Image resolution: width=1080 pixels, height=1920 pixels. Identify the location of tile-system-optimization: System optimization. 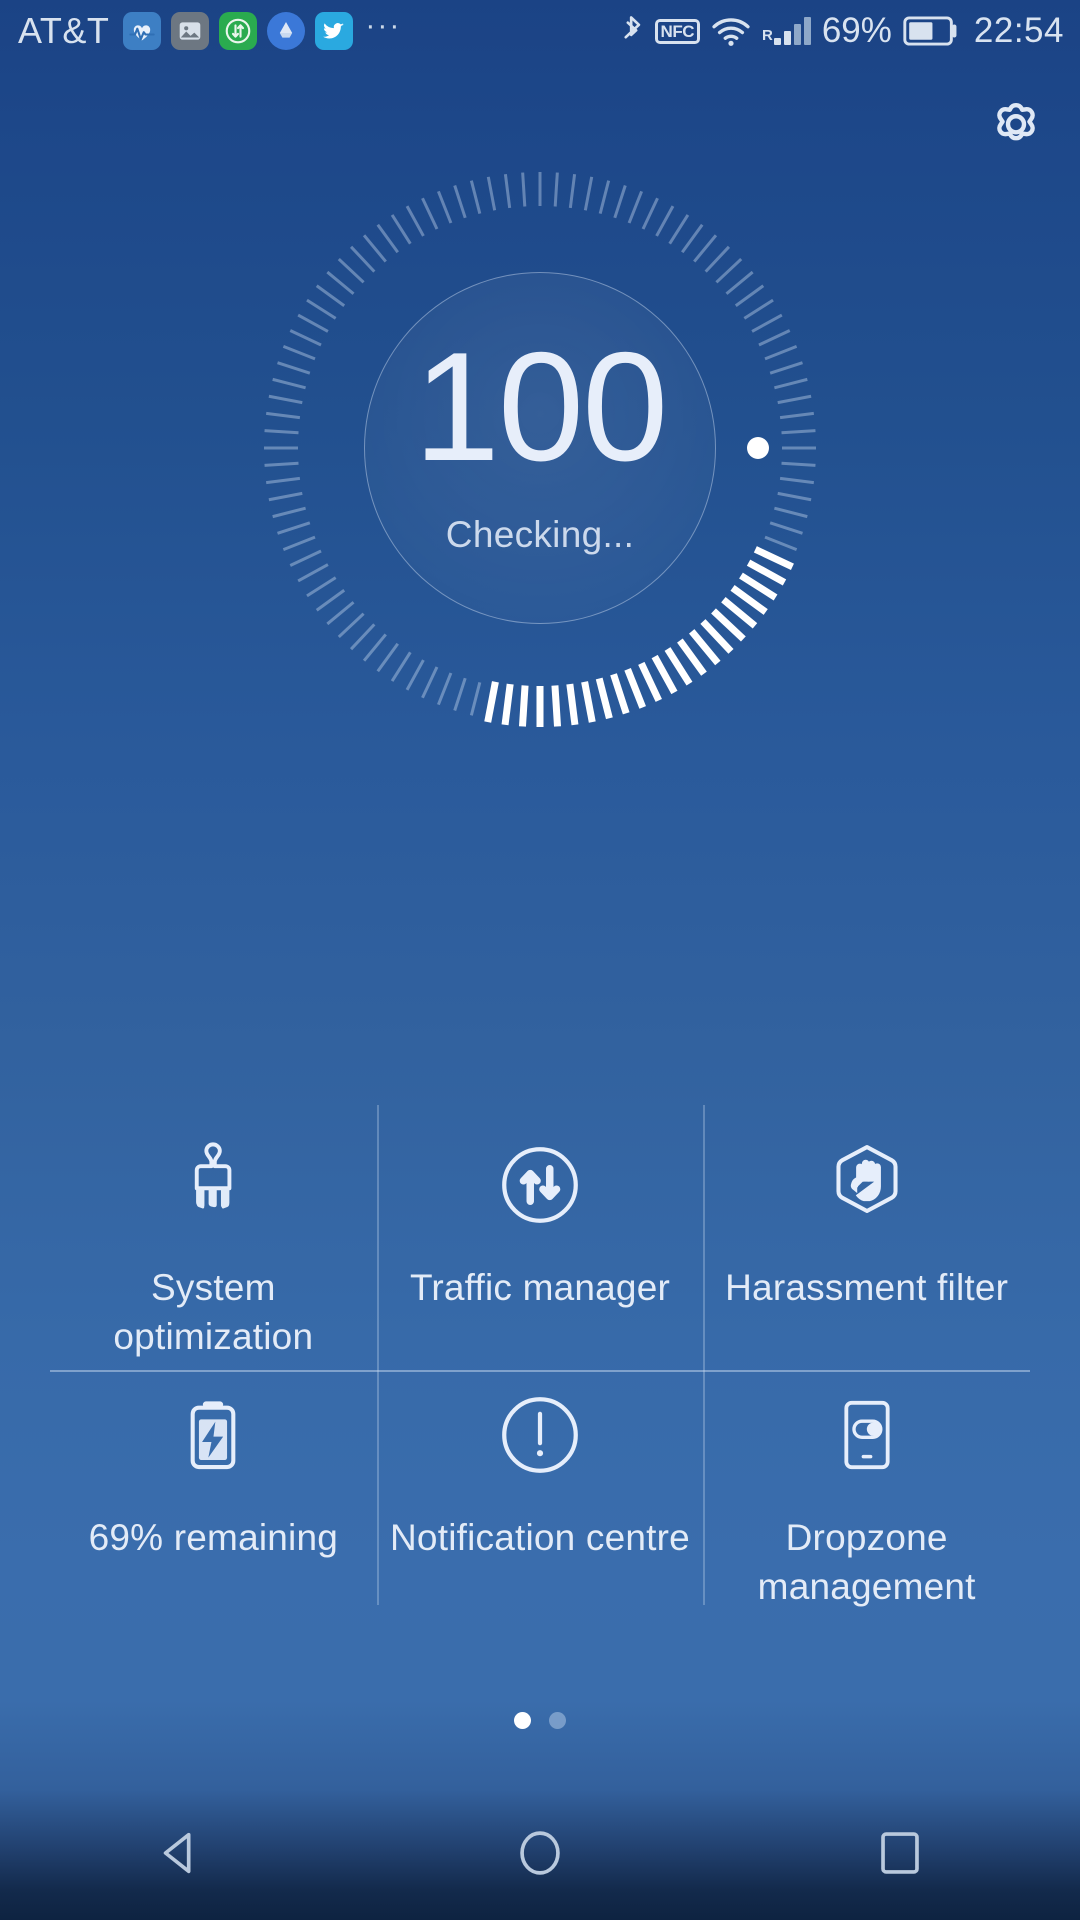
(213, 1230).